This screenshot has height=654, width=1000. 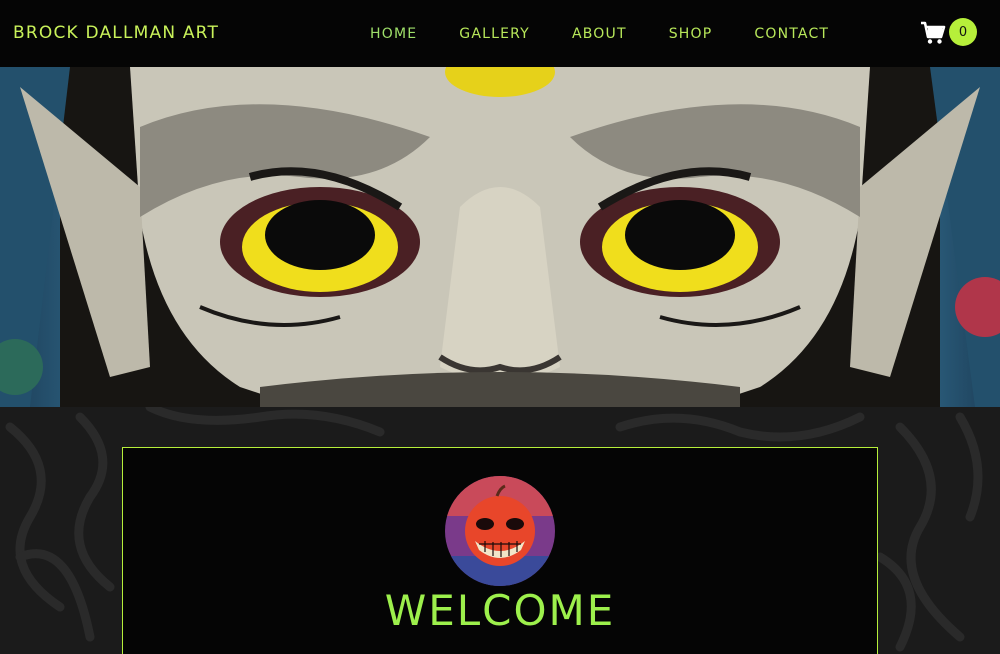 I want to click on cart-button: 0, so click(x=950, y=33).